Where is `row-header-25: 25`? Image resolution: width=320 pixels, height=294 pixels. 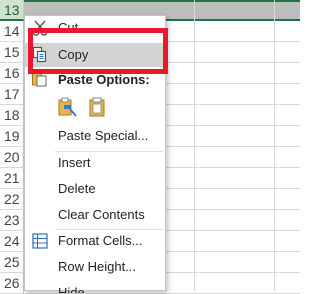
row-header-25: 25 is located at coordinates (12, 262).